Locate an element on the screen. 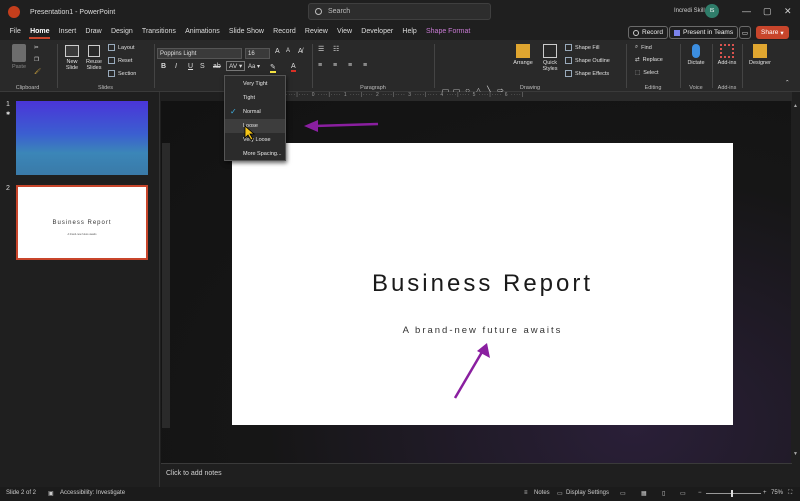 The height and width of the screenshot is (501, 800). annotation-overlay is located at coordinates (397, 259).